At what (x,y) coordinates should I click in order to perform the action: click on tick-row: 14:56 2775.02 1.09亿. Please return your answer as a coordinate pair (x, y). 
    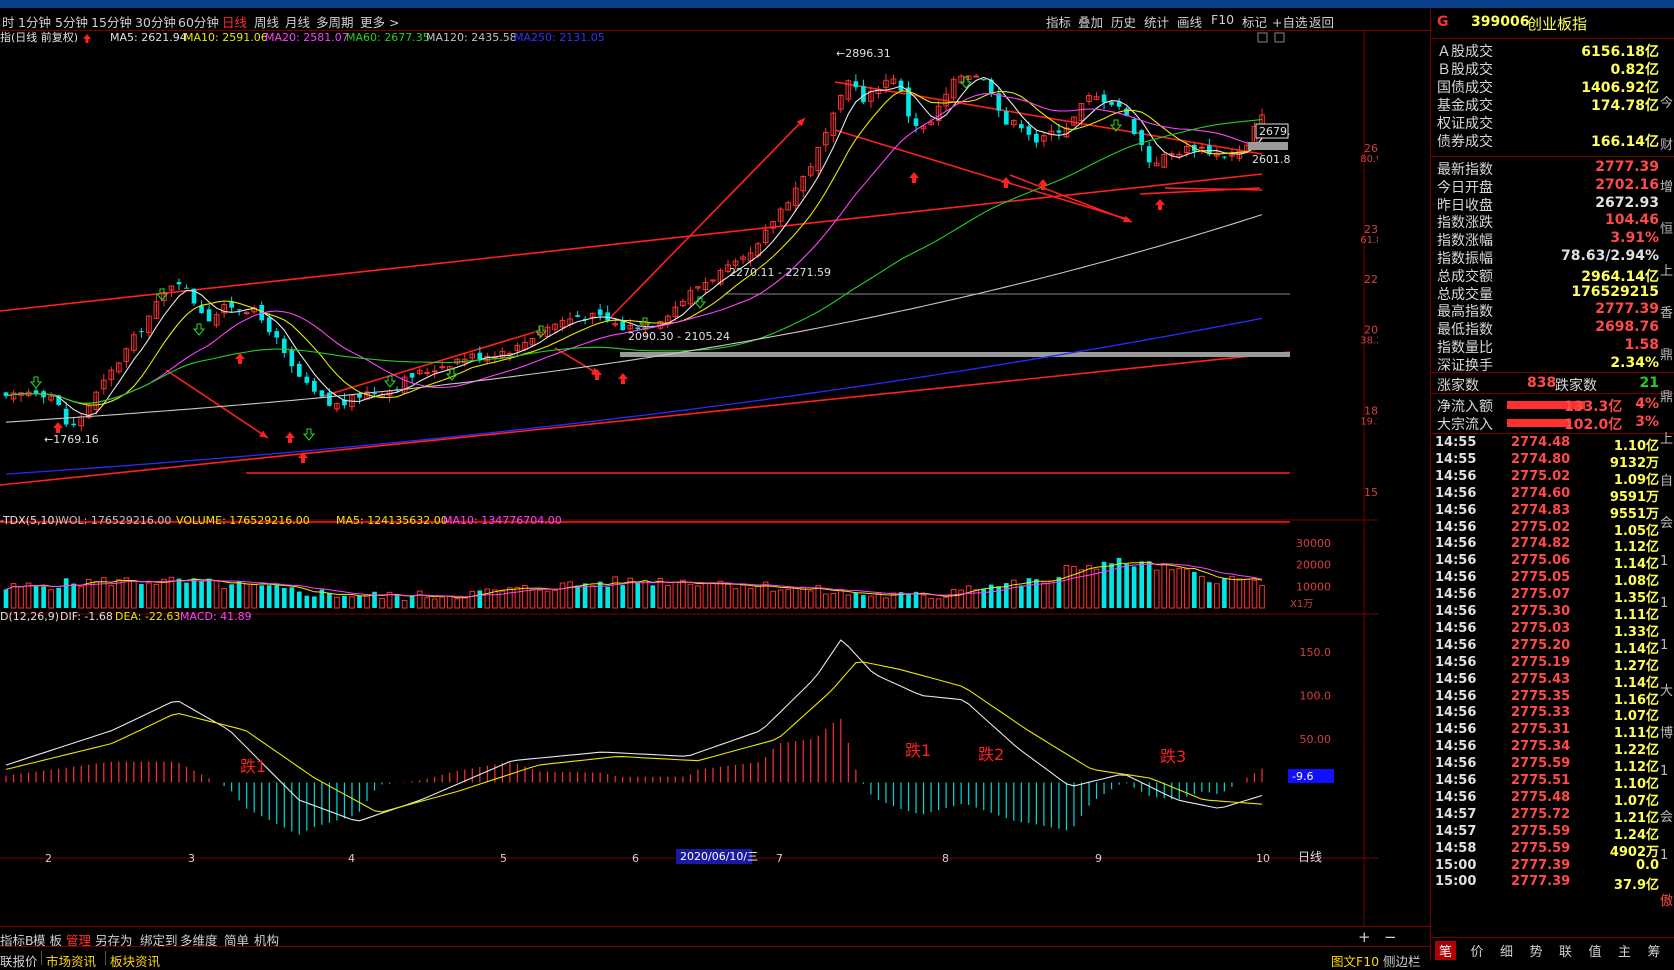
    Looking at the image, I should click on (1552, 478).